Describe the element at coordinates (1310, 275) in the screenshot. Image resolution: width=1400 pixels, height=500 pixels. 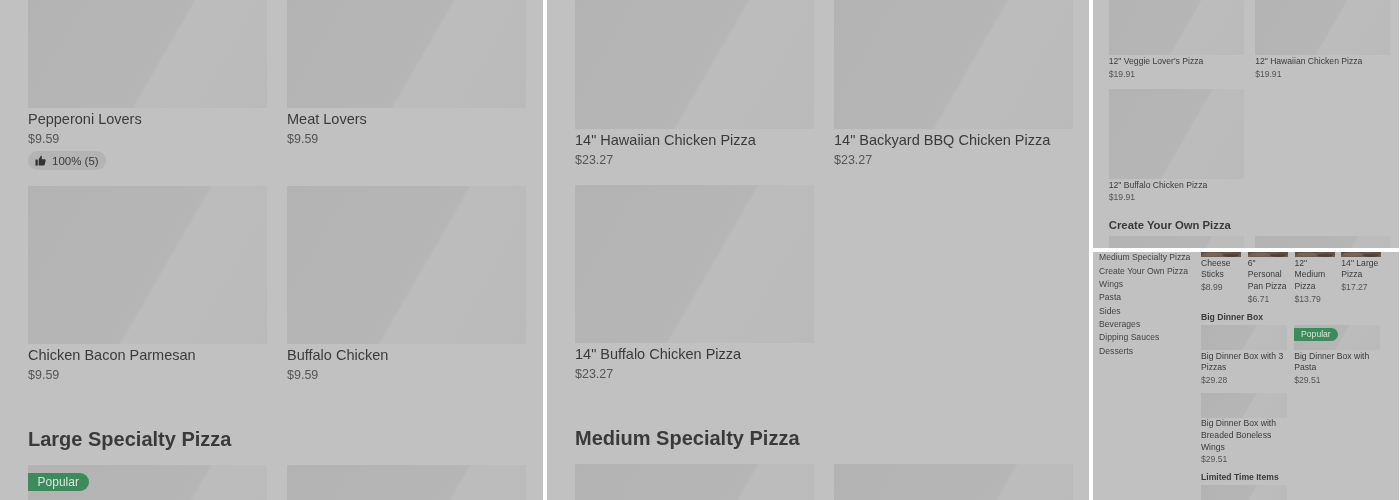
I see `item-name: 12" Medium Pizza` at that location.